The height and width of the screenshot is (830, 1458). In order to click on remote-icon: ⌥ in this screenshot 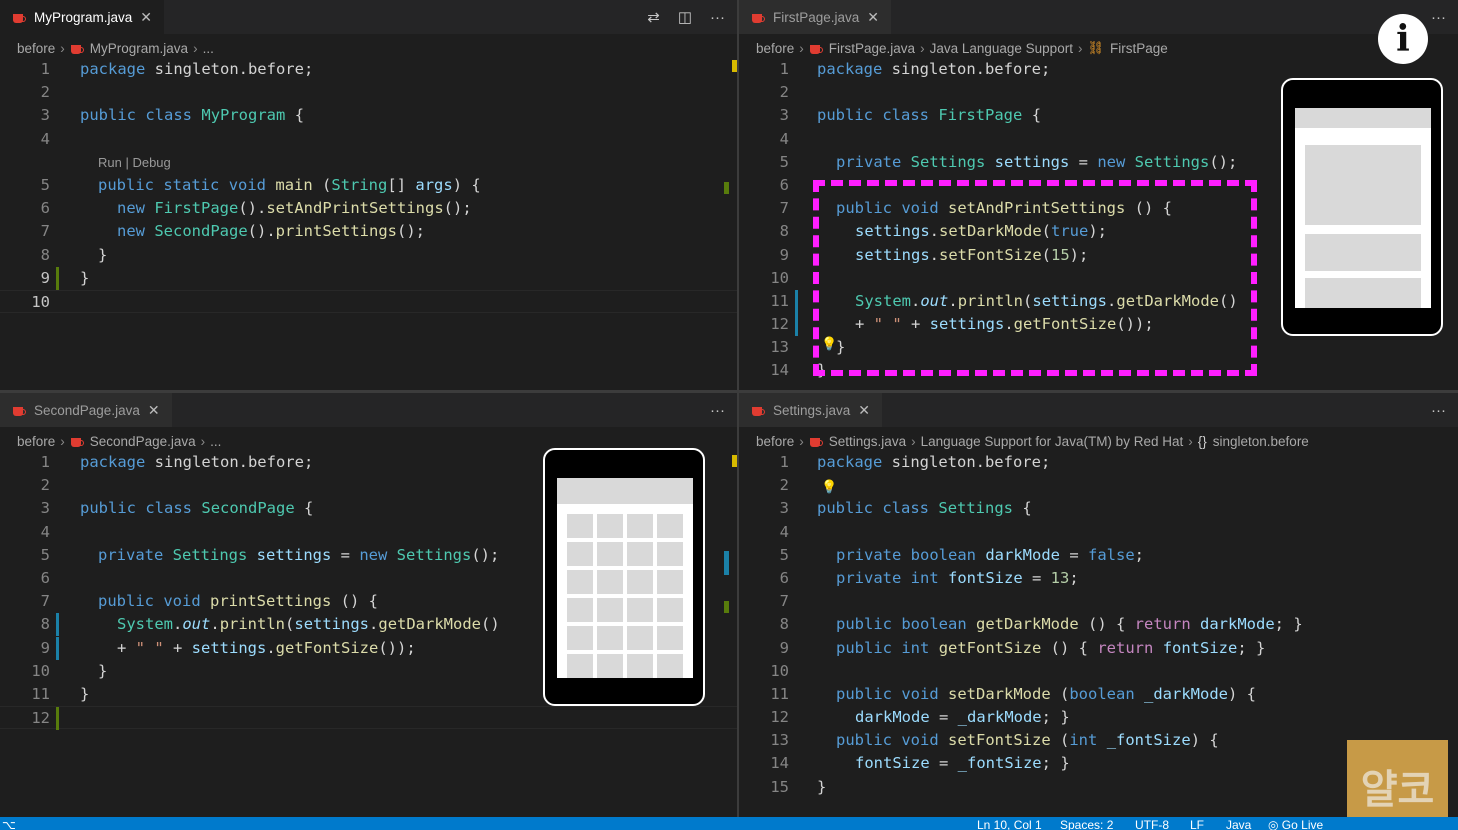, I will do `click(9, 824)`.